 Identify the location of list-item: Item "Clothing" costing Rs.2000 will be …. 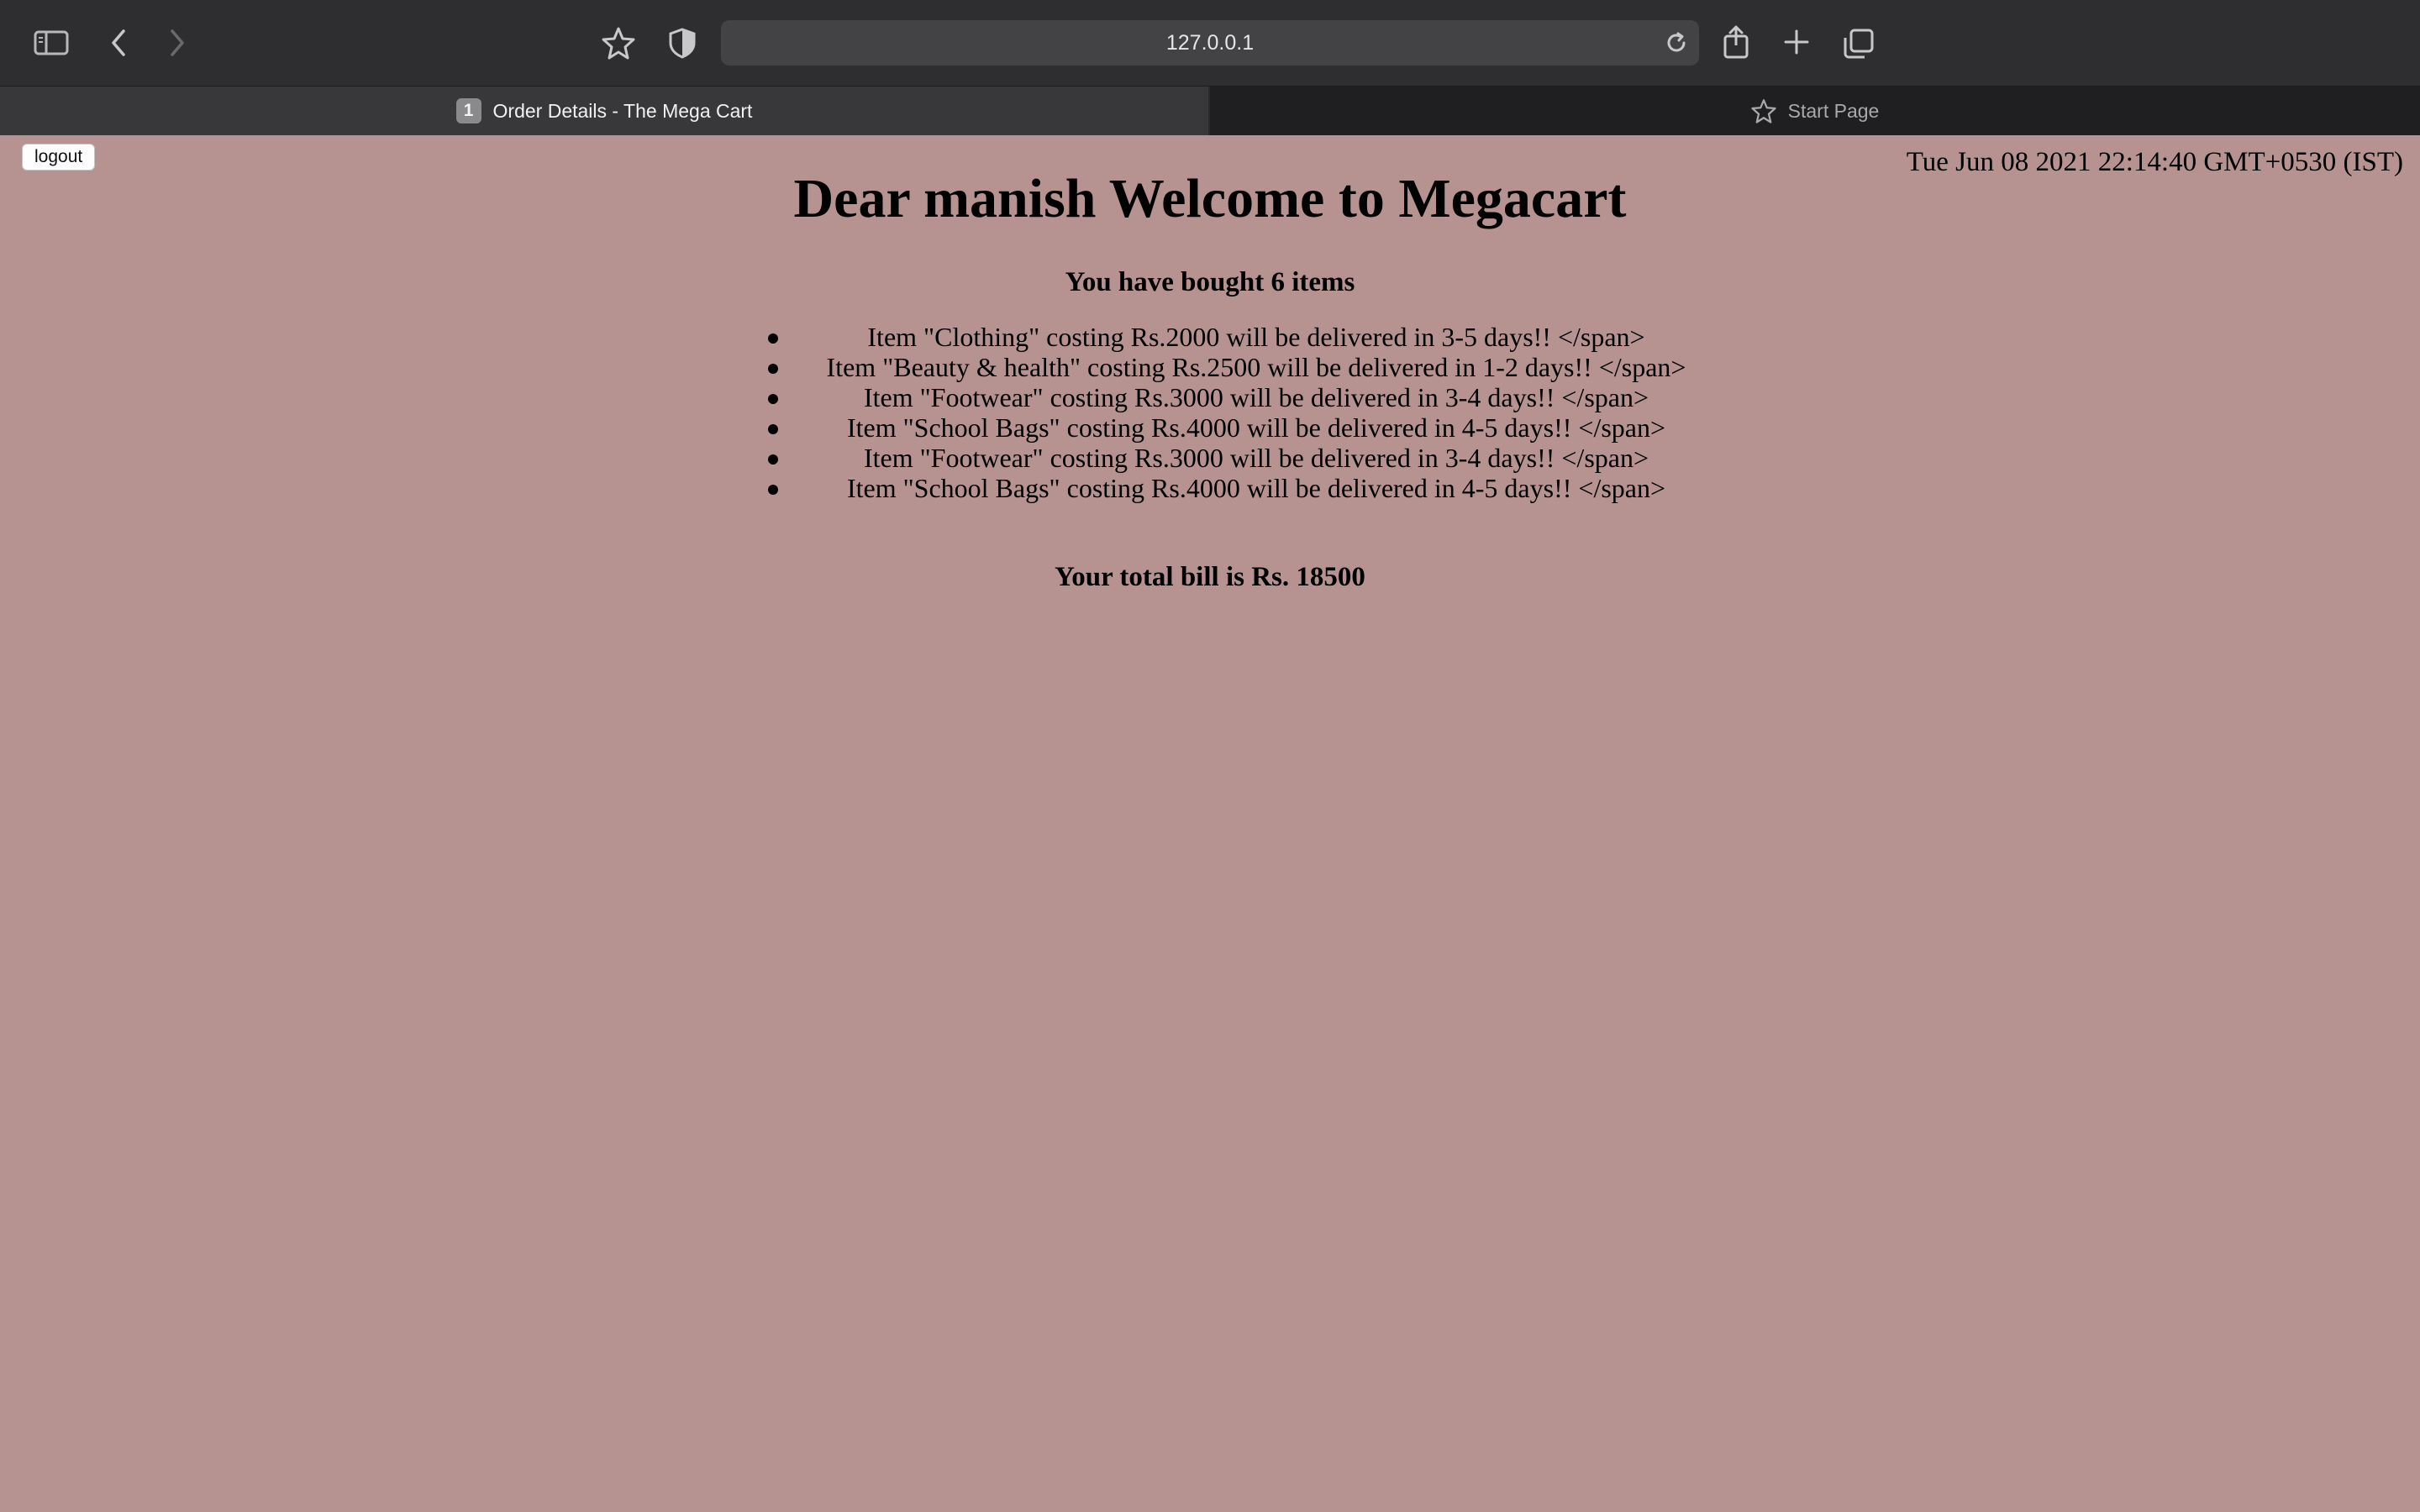
(1256, 337).